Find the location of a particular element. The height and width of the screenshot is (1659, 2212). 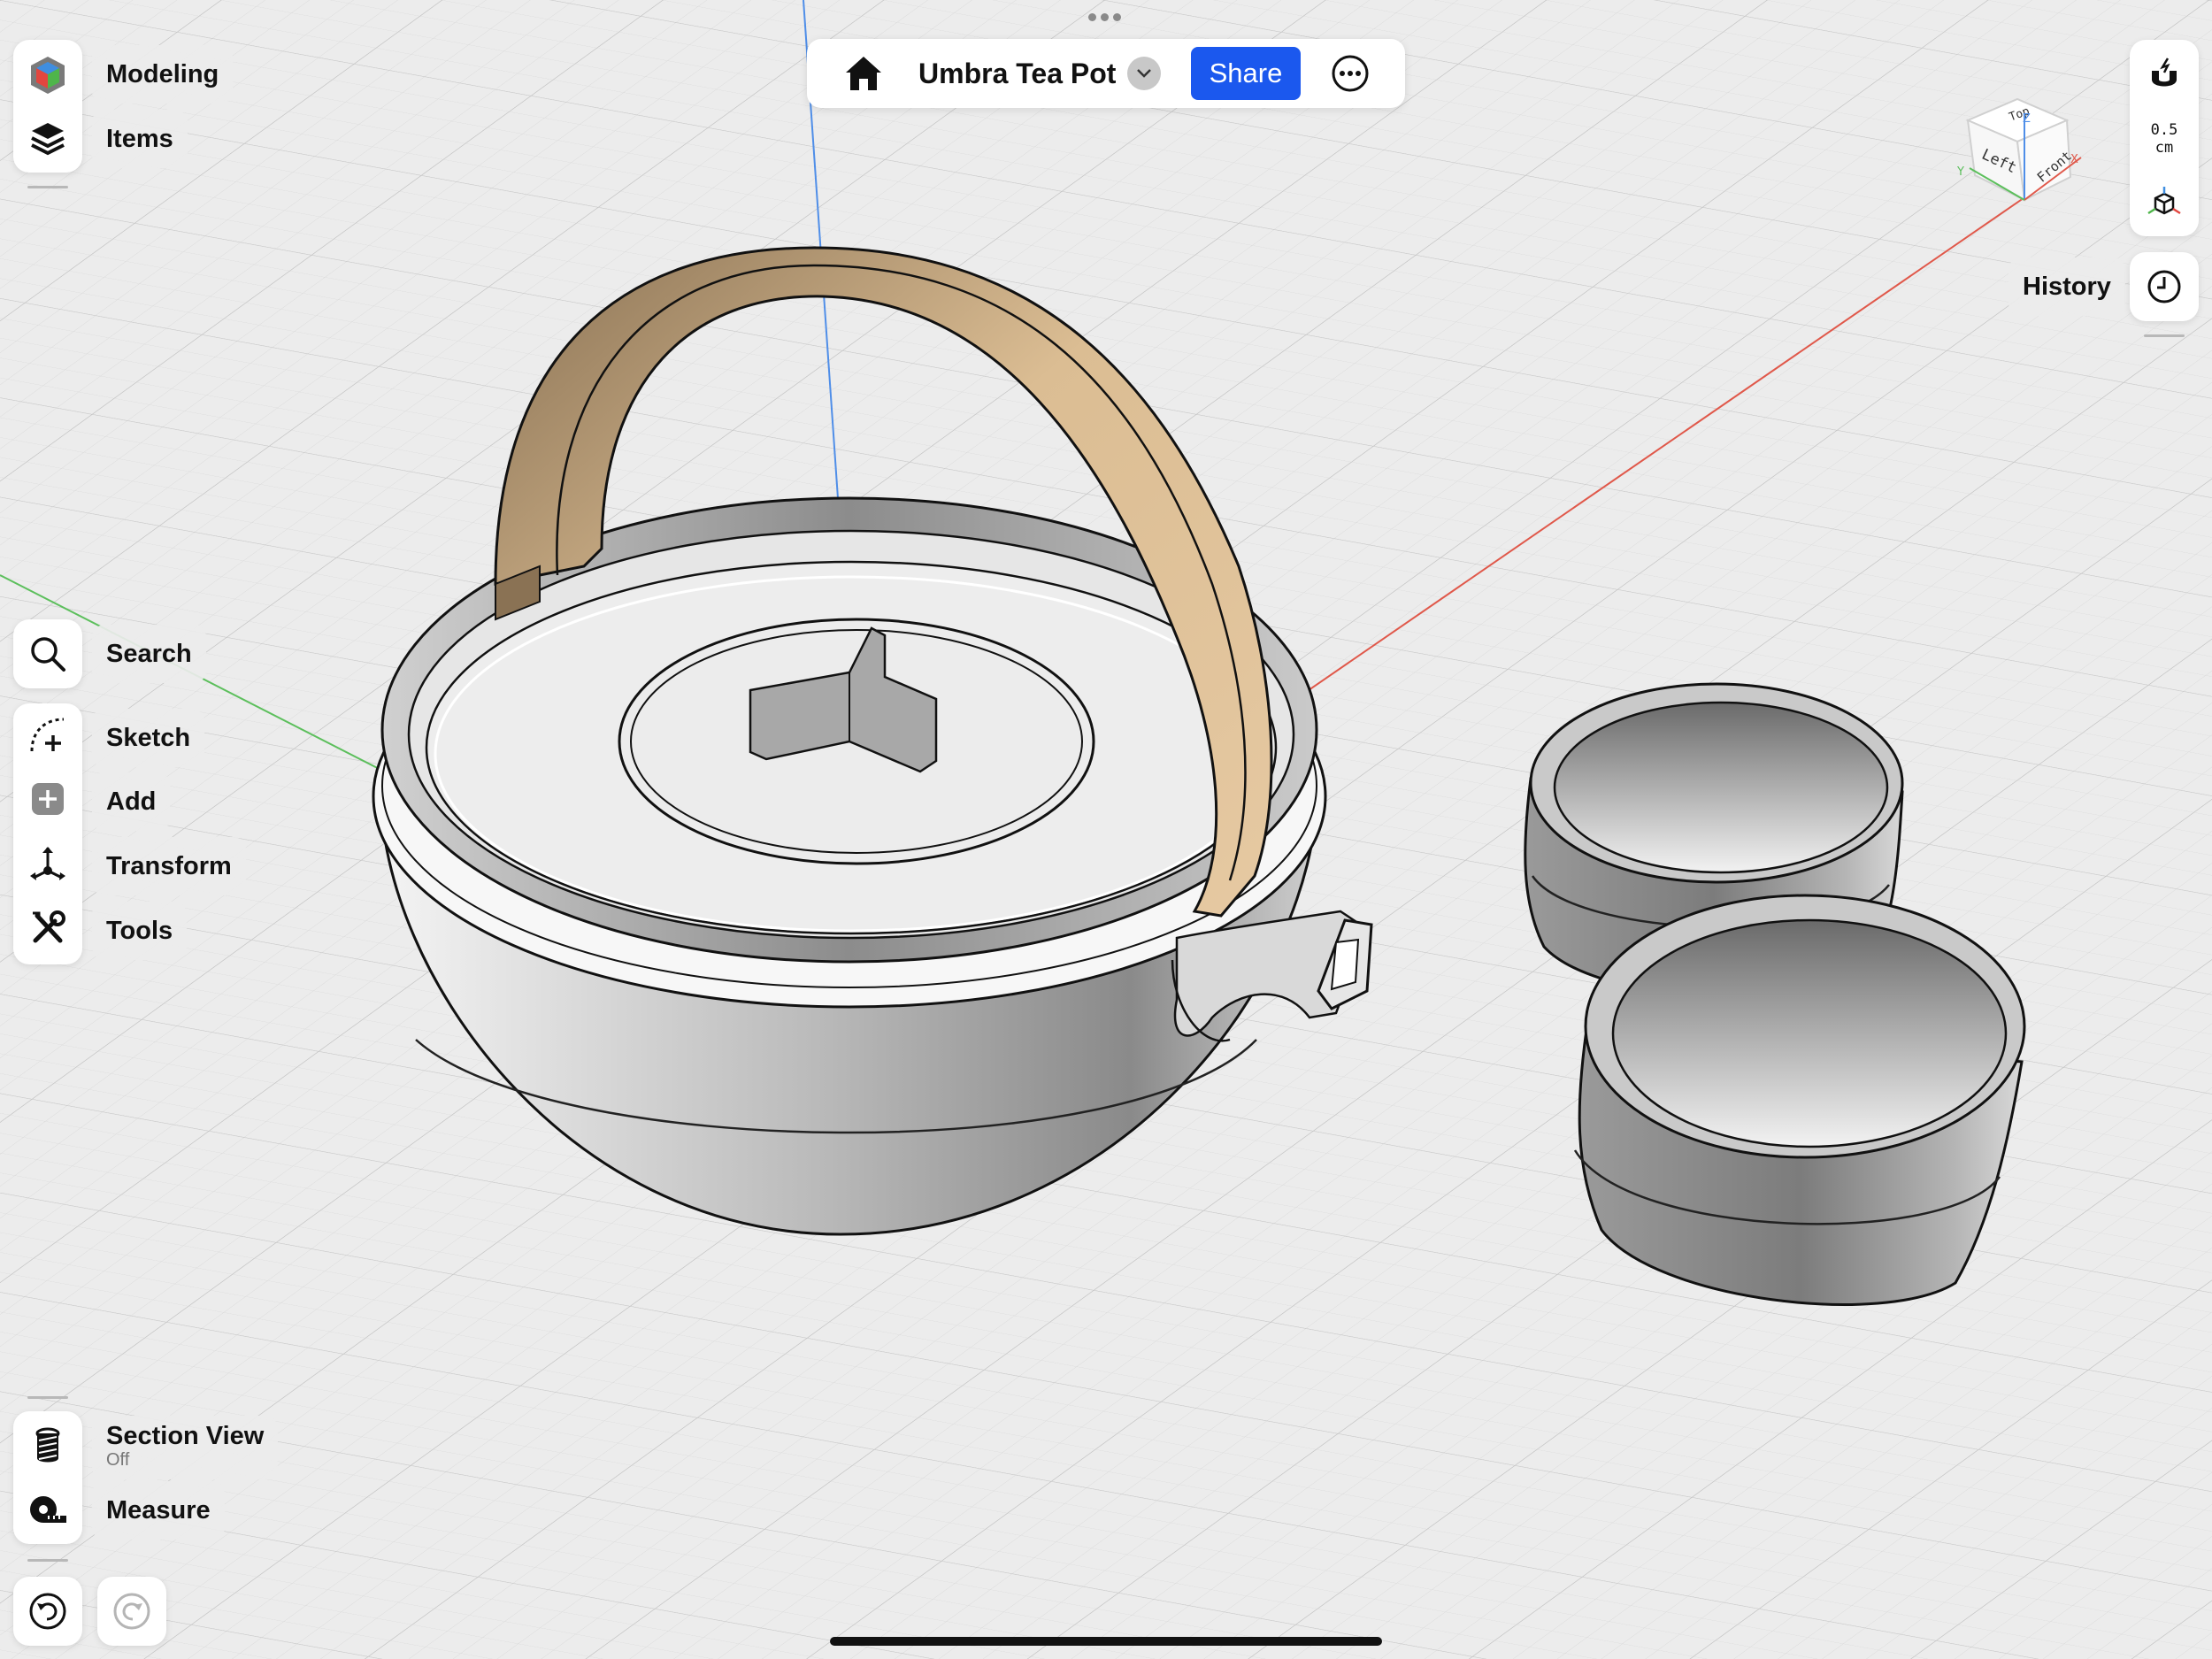

more-options-button is located at coordinates (1351, 73).